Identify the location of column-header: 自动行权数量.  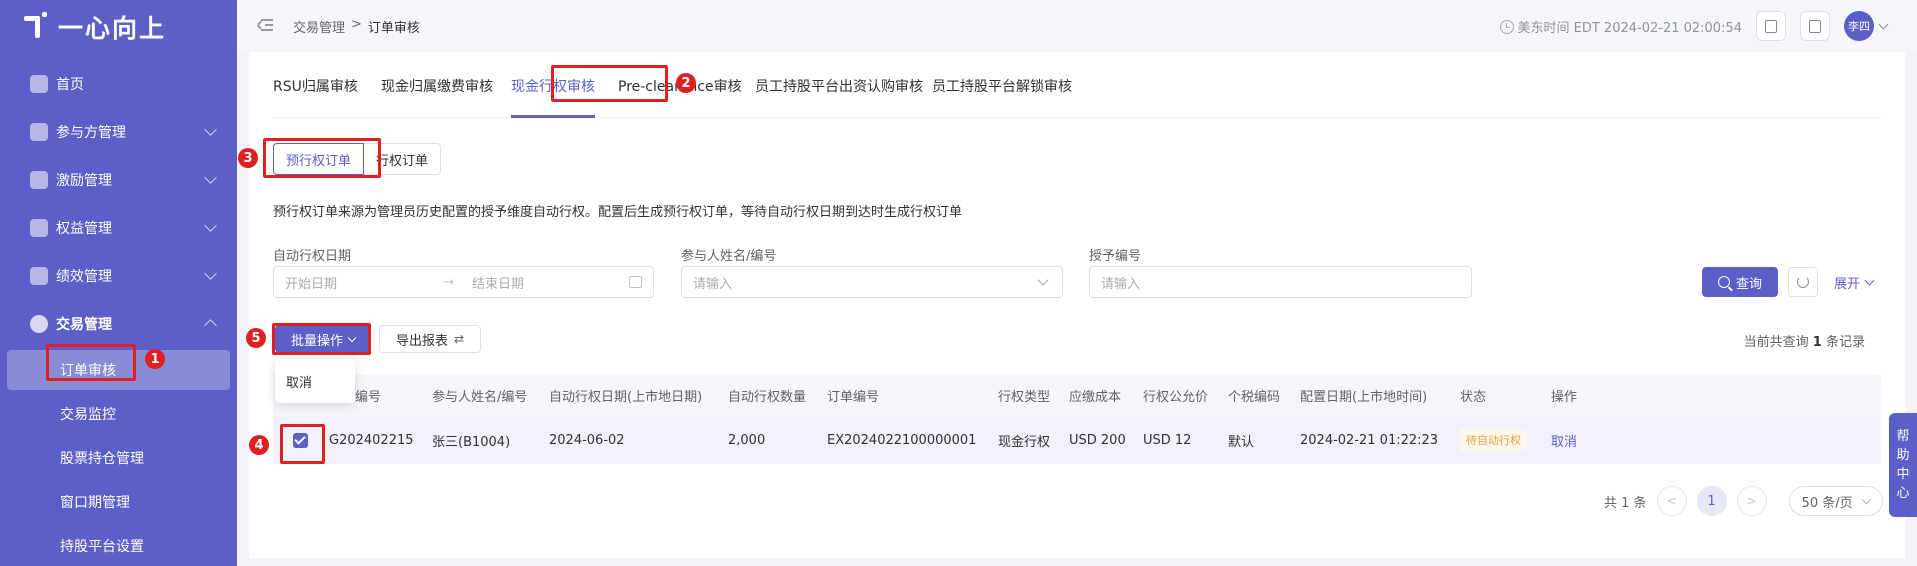
(767, 397).